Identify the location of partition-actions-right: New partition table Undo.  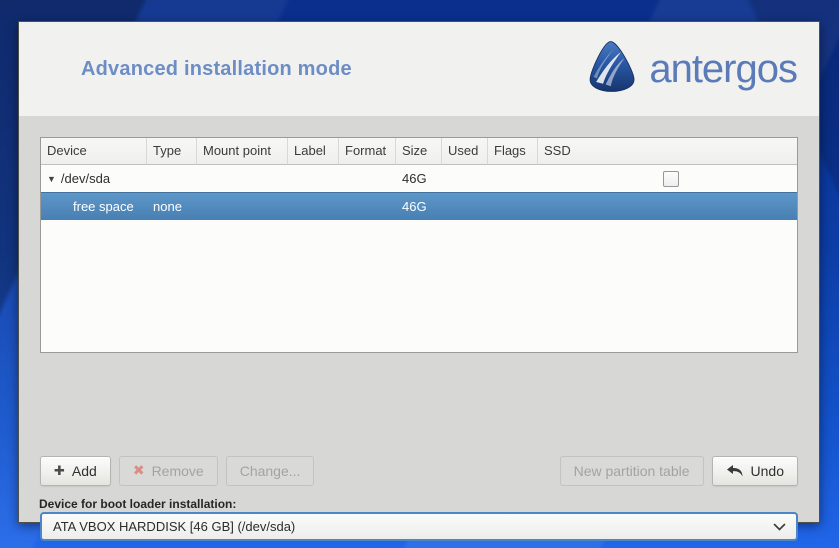
(678, 471).